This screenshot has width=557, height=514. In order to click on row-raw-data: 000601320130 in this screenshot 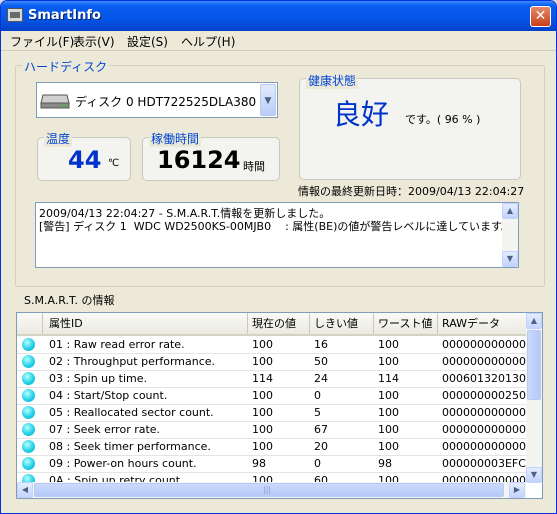, I will do `click(484, 378)`.